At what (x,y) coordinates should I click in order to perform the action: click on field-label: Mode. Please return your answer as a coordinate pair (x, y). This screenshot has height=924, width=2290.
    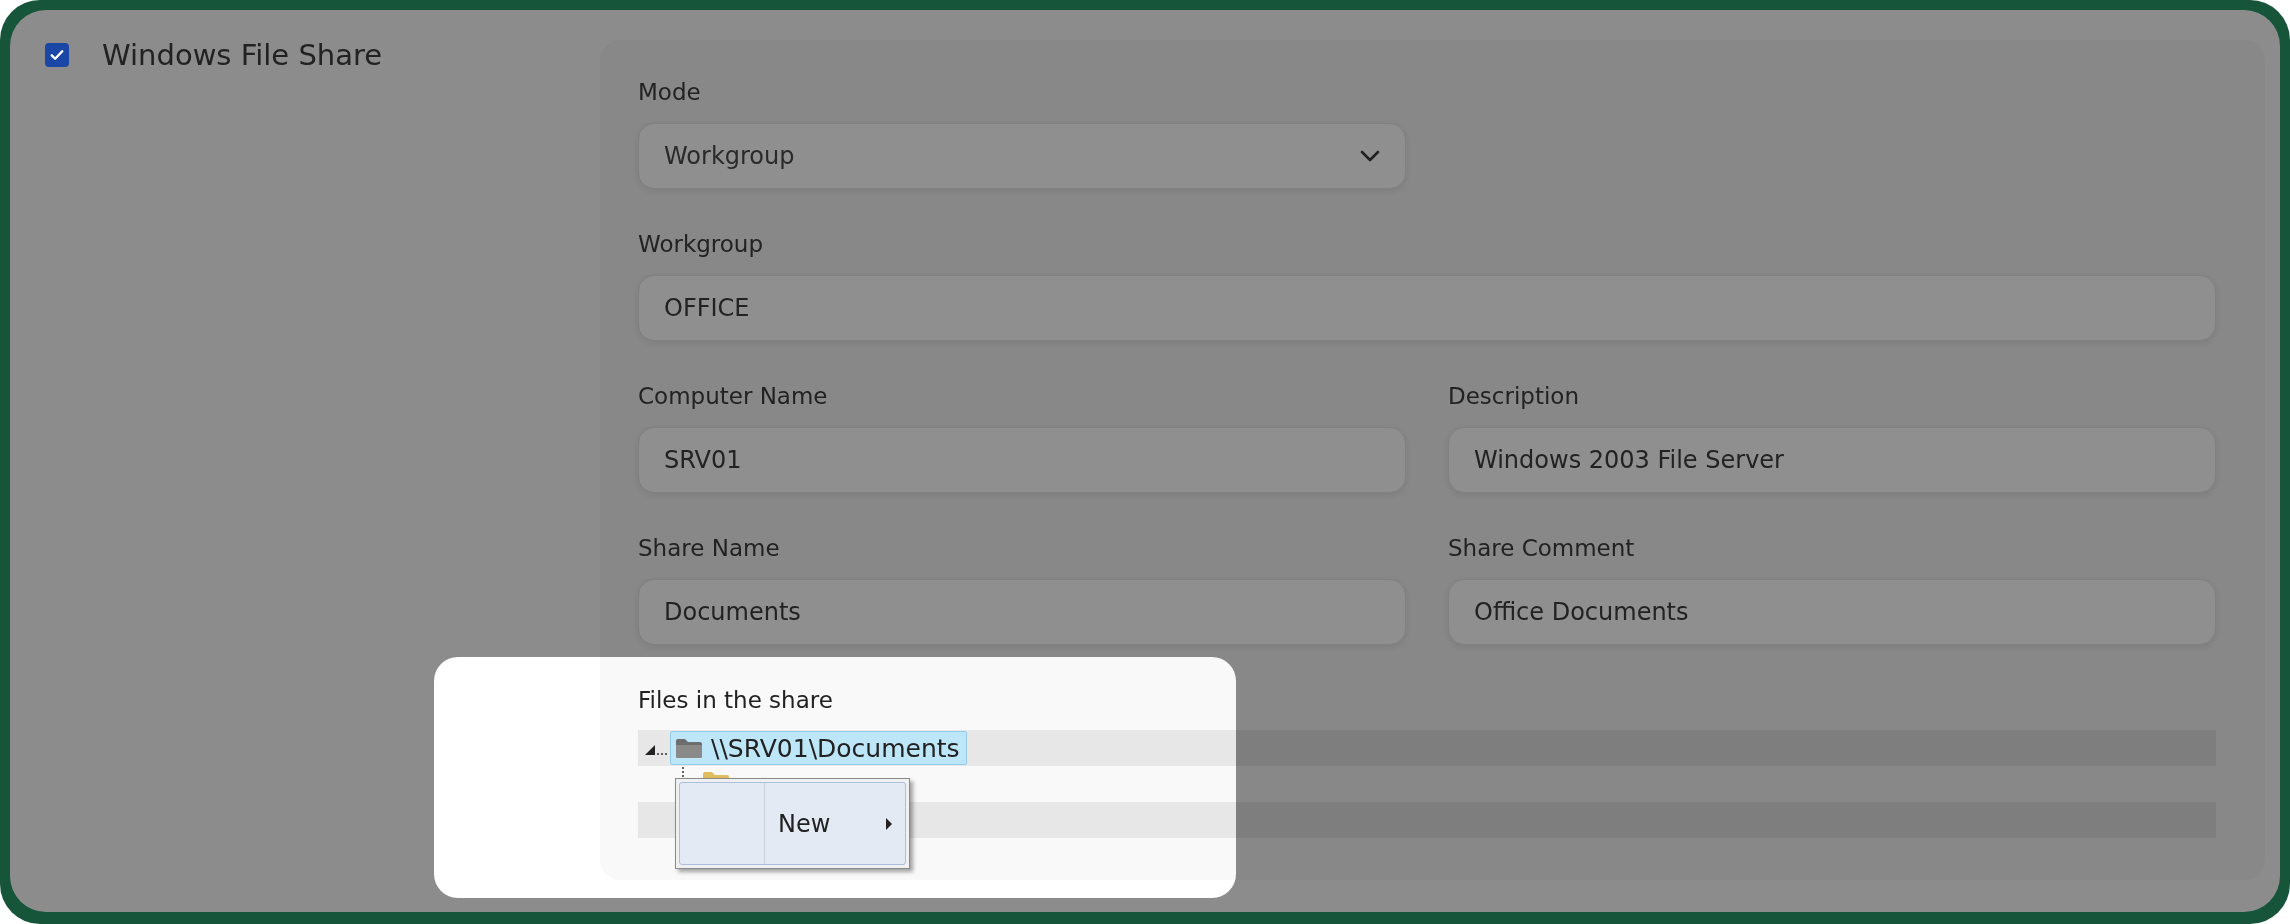
    Looking at the image, I should click on (670, 92).